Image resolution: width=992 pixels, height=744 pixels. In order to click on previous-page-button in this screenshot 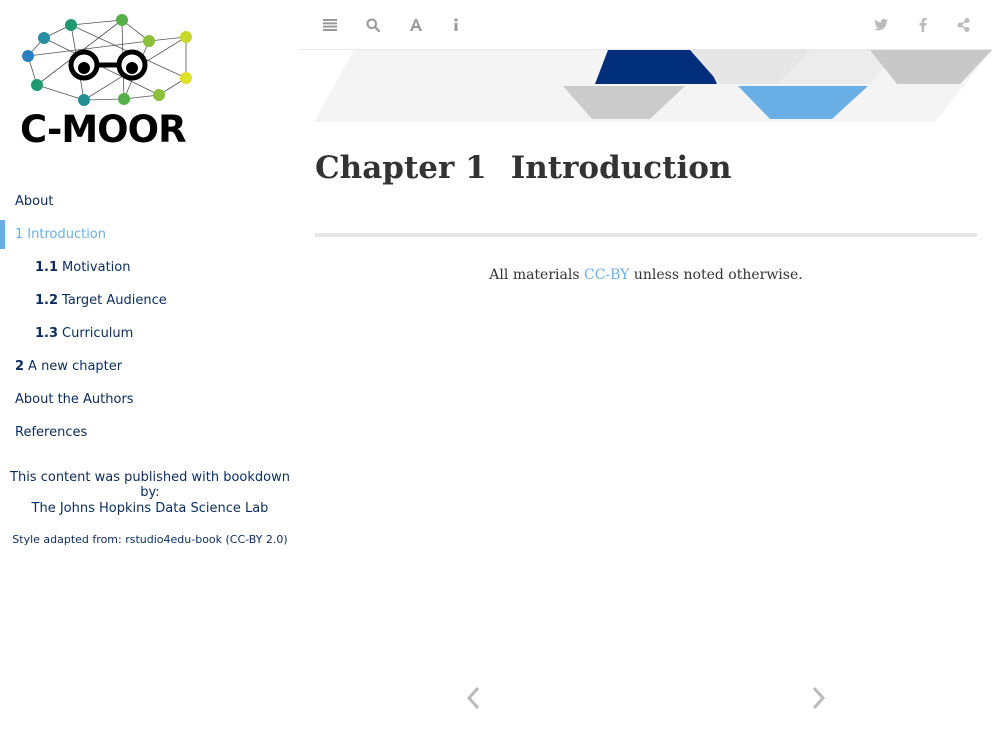, I will do `click(474, 698)`.